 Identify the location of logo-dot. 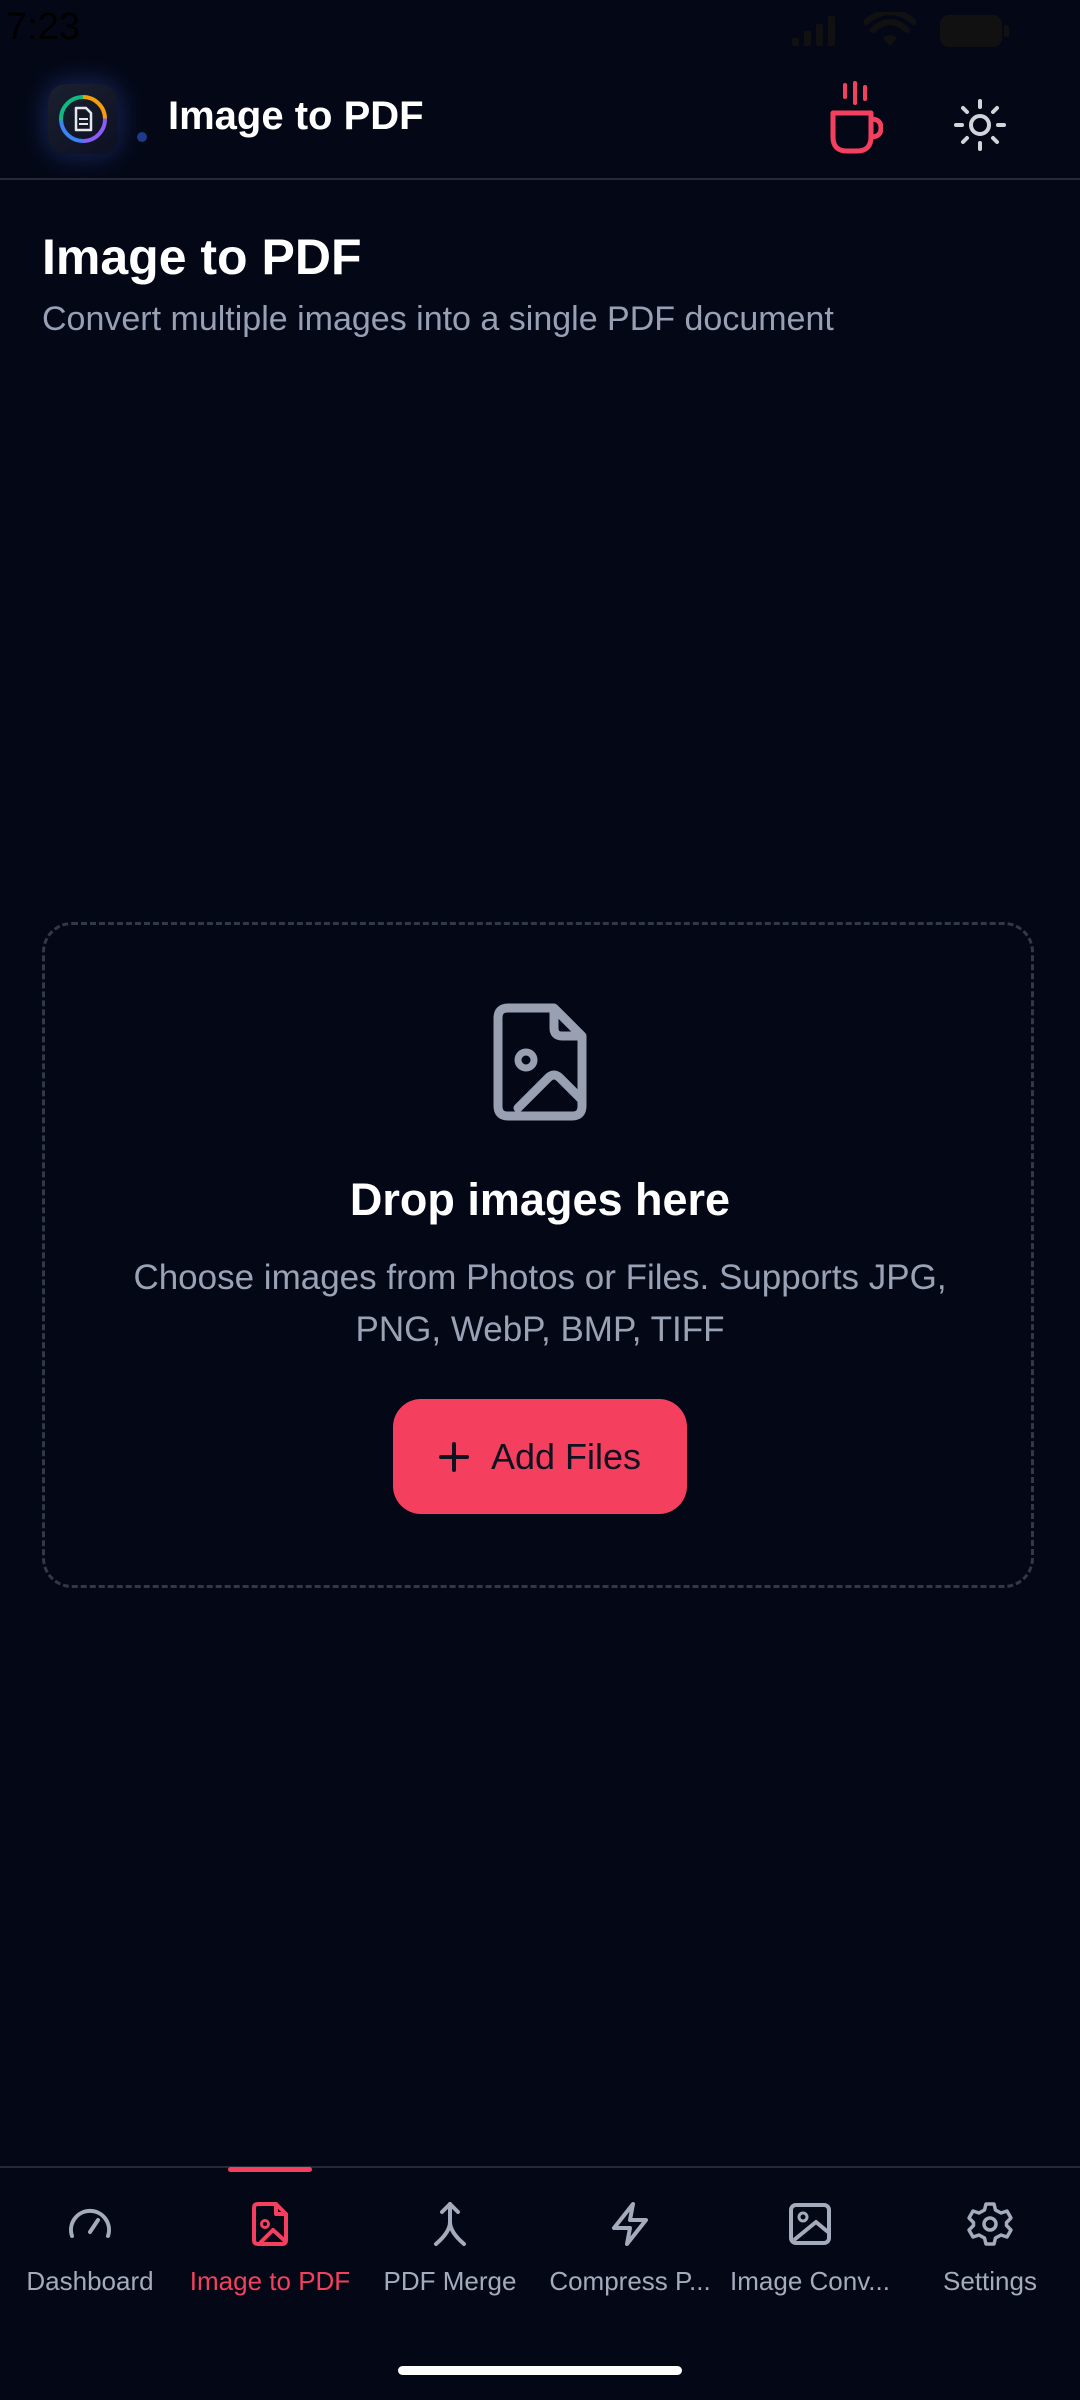
(142, 137).